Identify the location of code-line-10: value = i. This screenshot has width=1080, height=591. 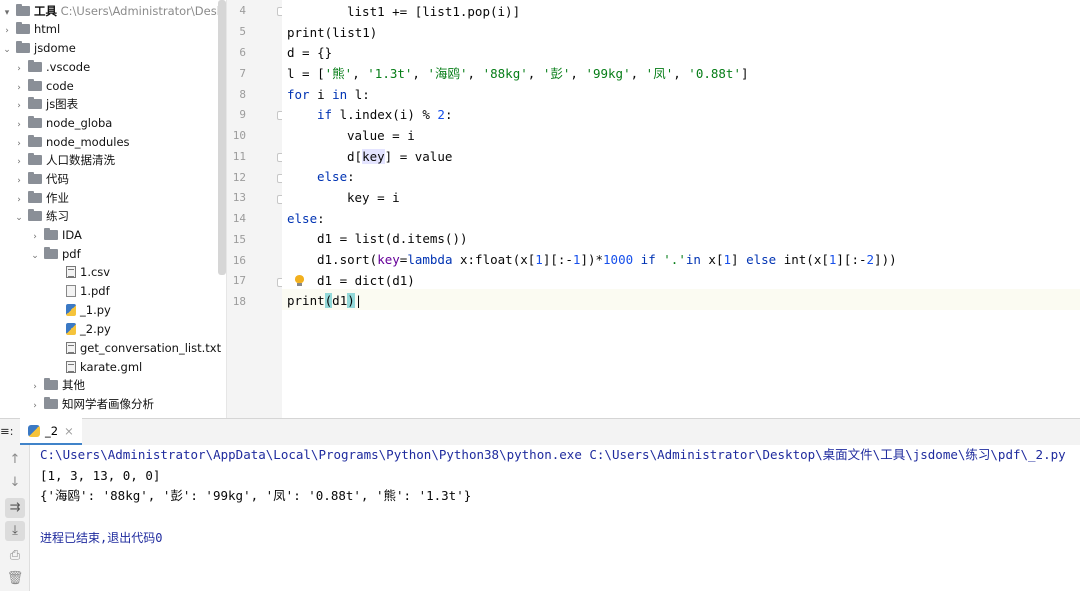
(381, 135).